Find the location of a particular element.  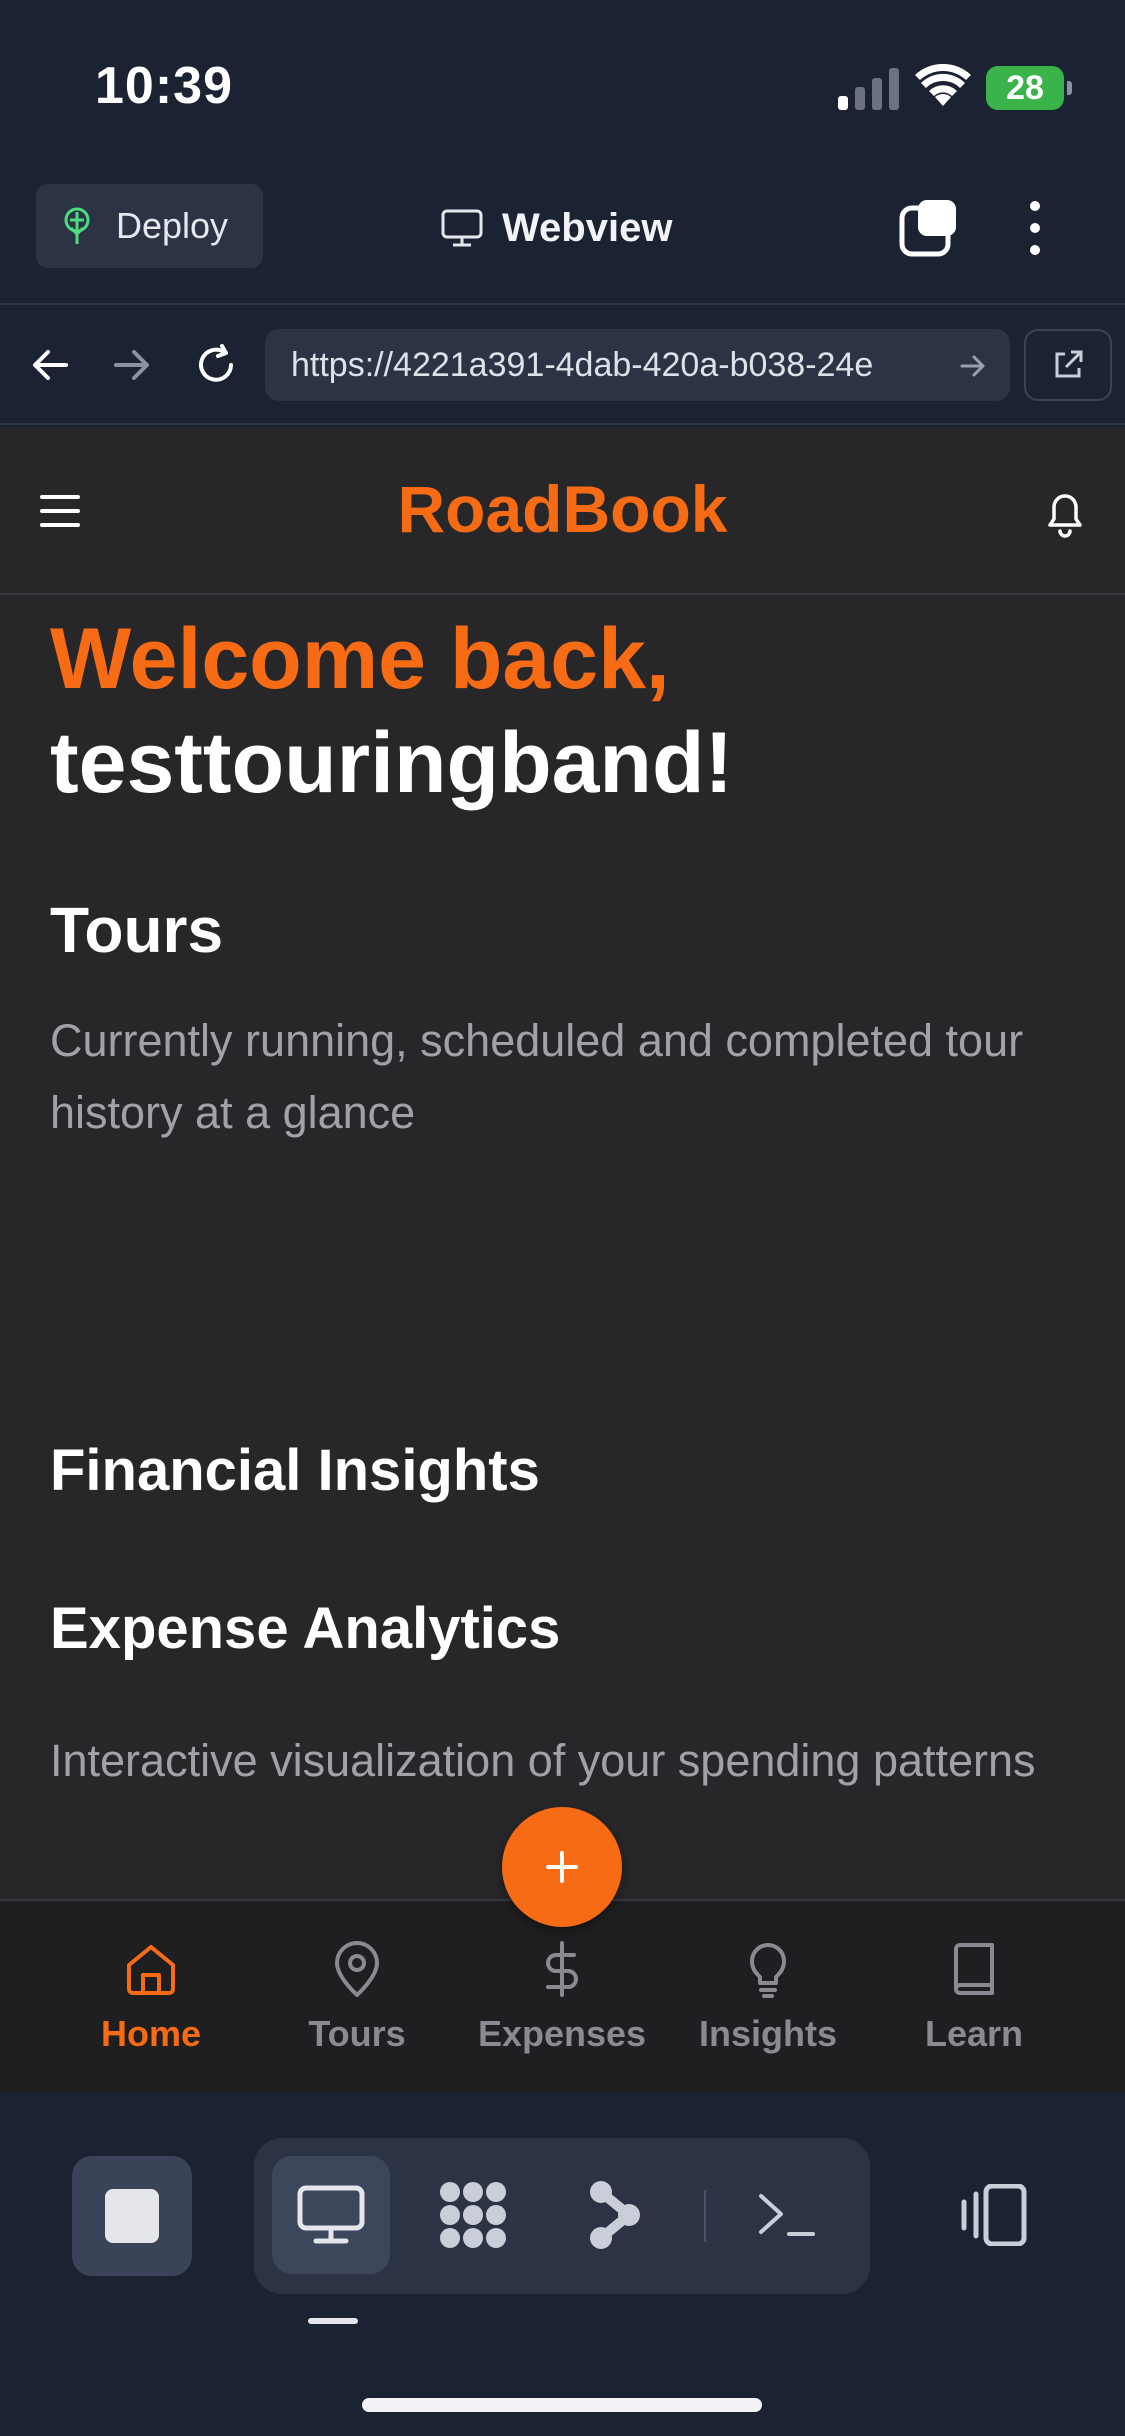

workspace-toolbar is located at coordinates (562, 2265).